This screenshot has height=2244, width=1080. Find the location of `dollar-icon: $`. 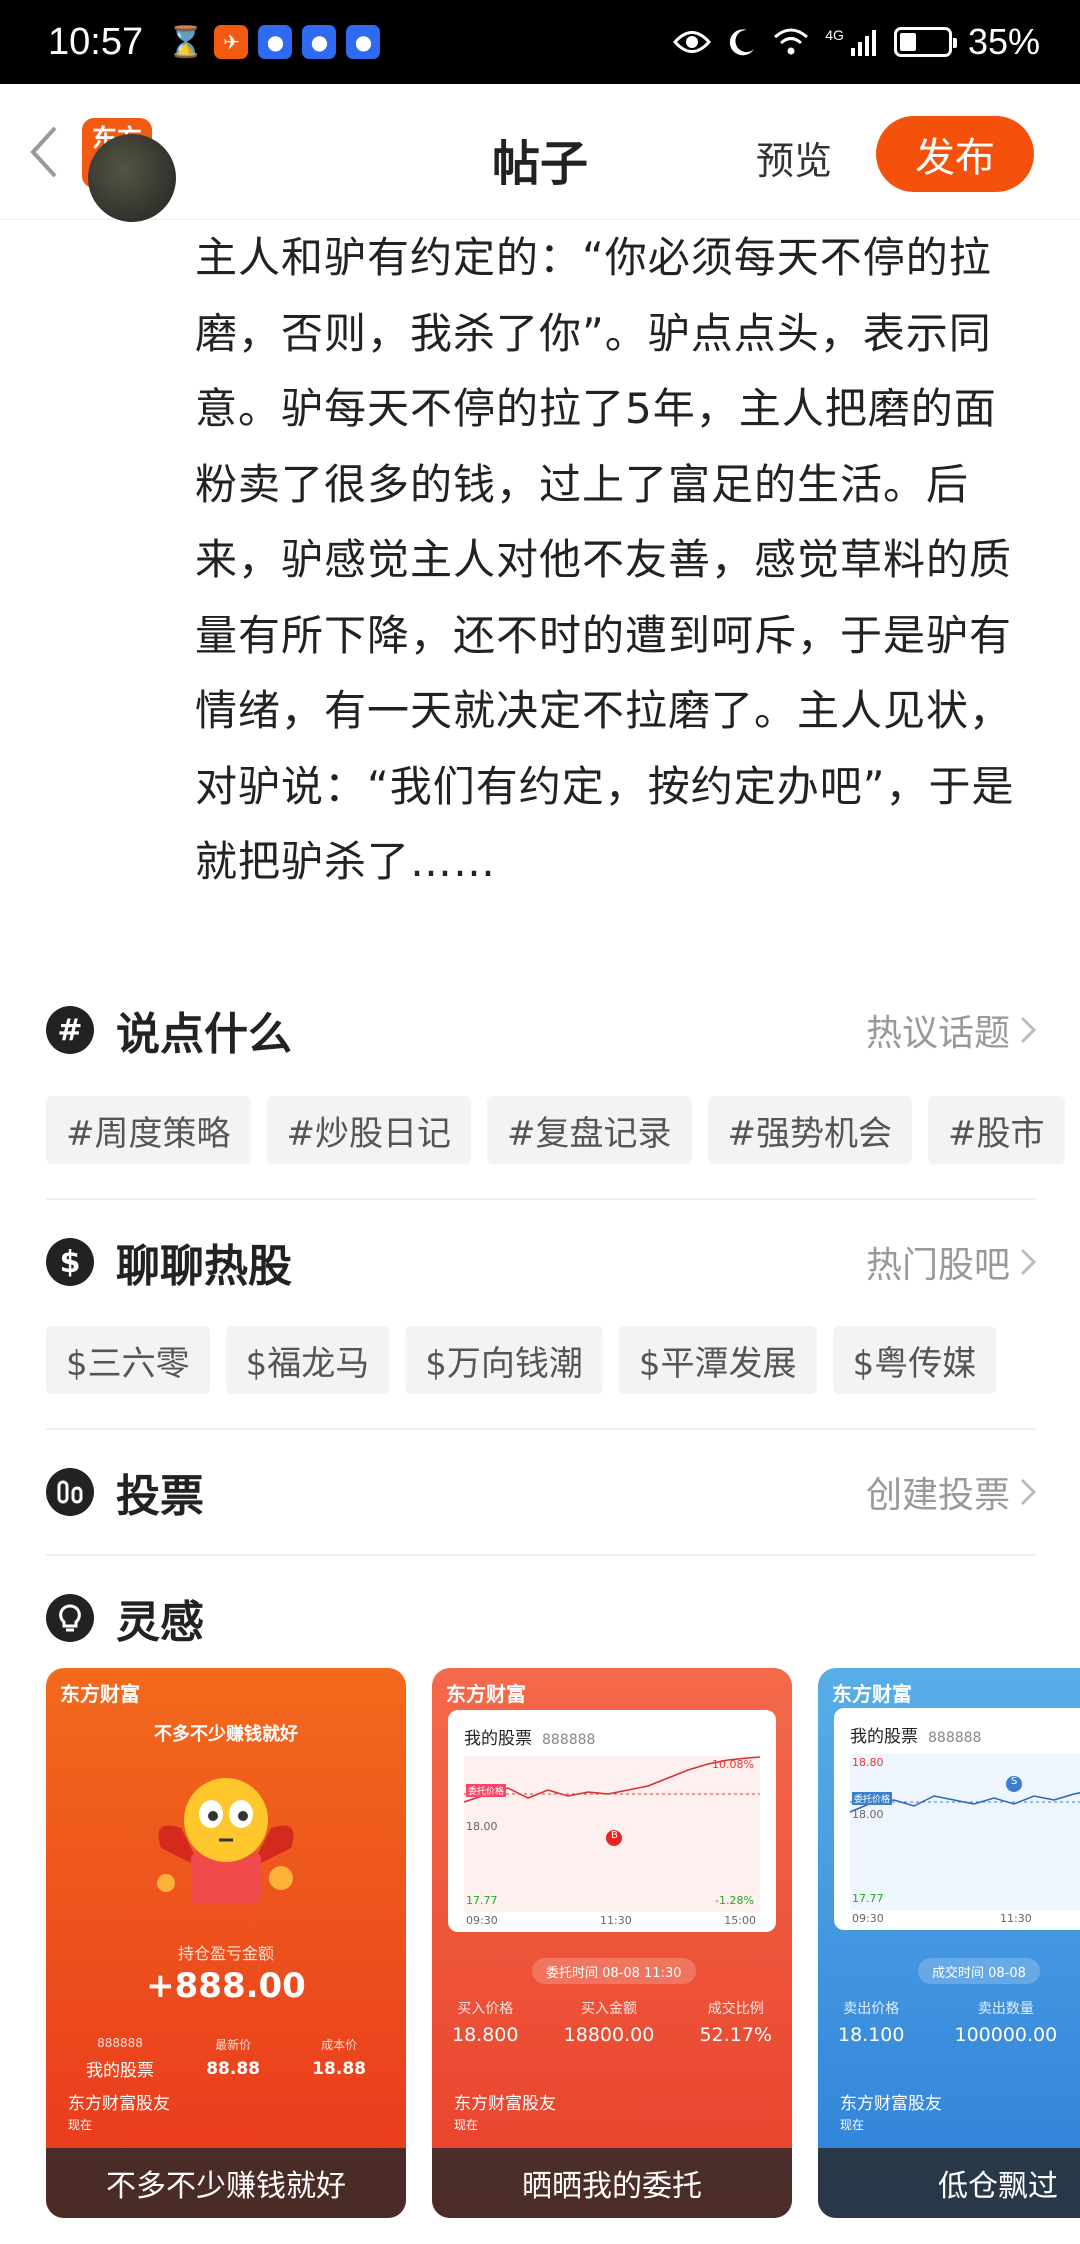

dollar-icon: $ is located at coordinates (70, 1262).